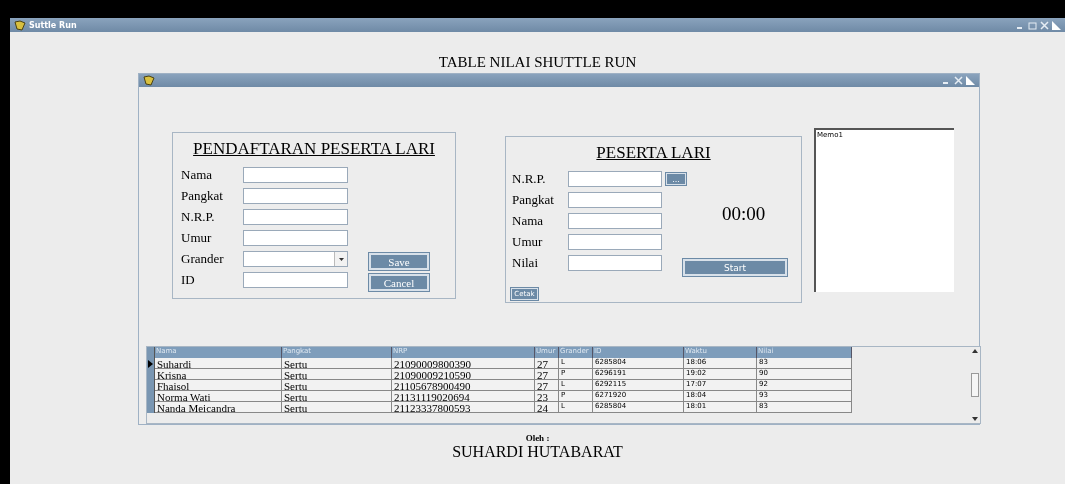 The image size is (1065, 484). What do you see at coordinates (218, 386) in the screenshot?
I see `table-cell: Fhaisol` at bounding box center [218, 386].